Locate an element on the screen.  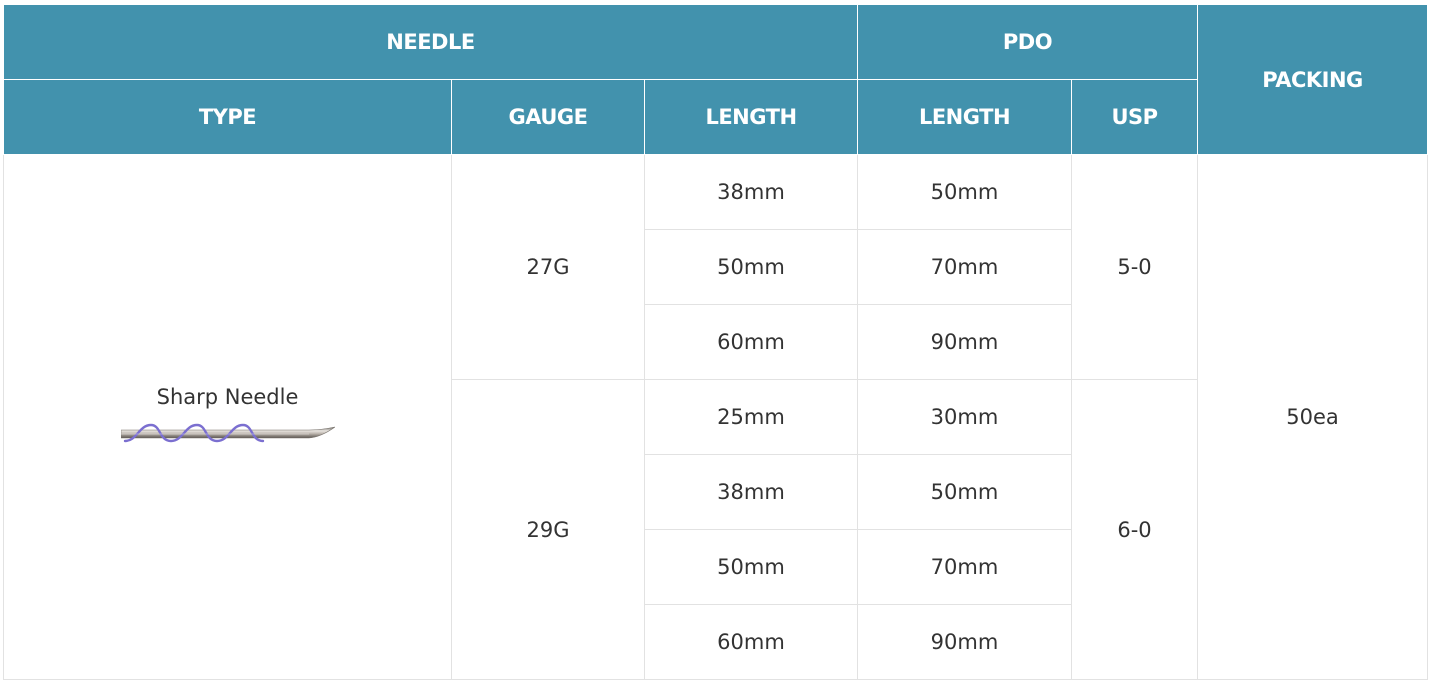
header-packing: PACKING is located at coordinates (1312, 79).